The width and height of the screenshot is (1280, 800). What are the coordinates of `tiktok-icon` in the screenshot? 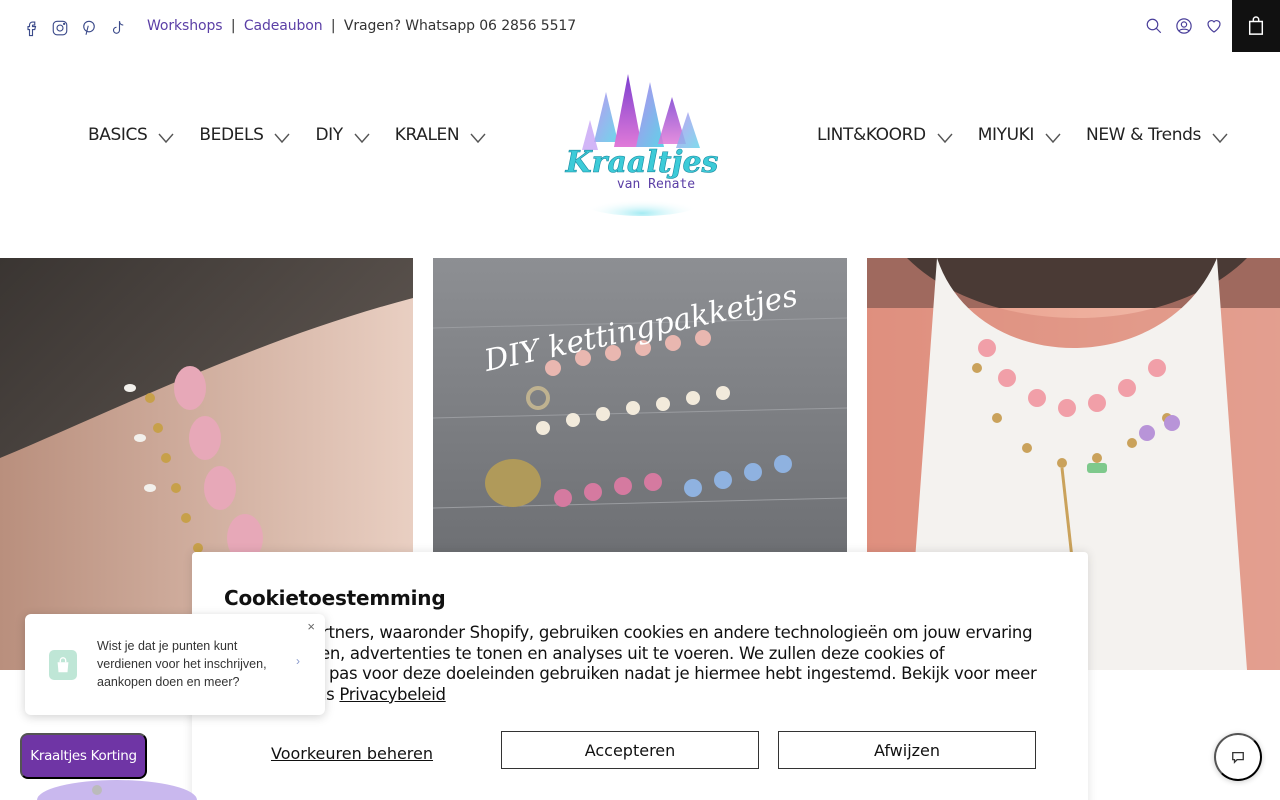 It's located at (118, 28).